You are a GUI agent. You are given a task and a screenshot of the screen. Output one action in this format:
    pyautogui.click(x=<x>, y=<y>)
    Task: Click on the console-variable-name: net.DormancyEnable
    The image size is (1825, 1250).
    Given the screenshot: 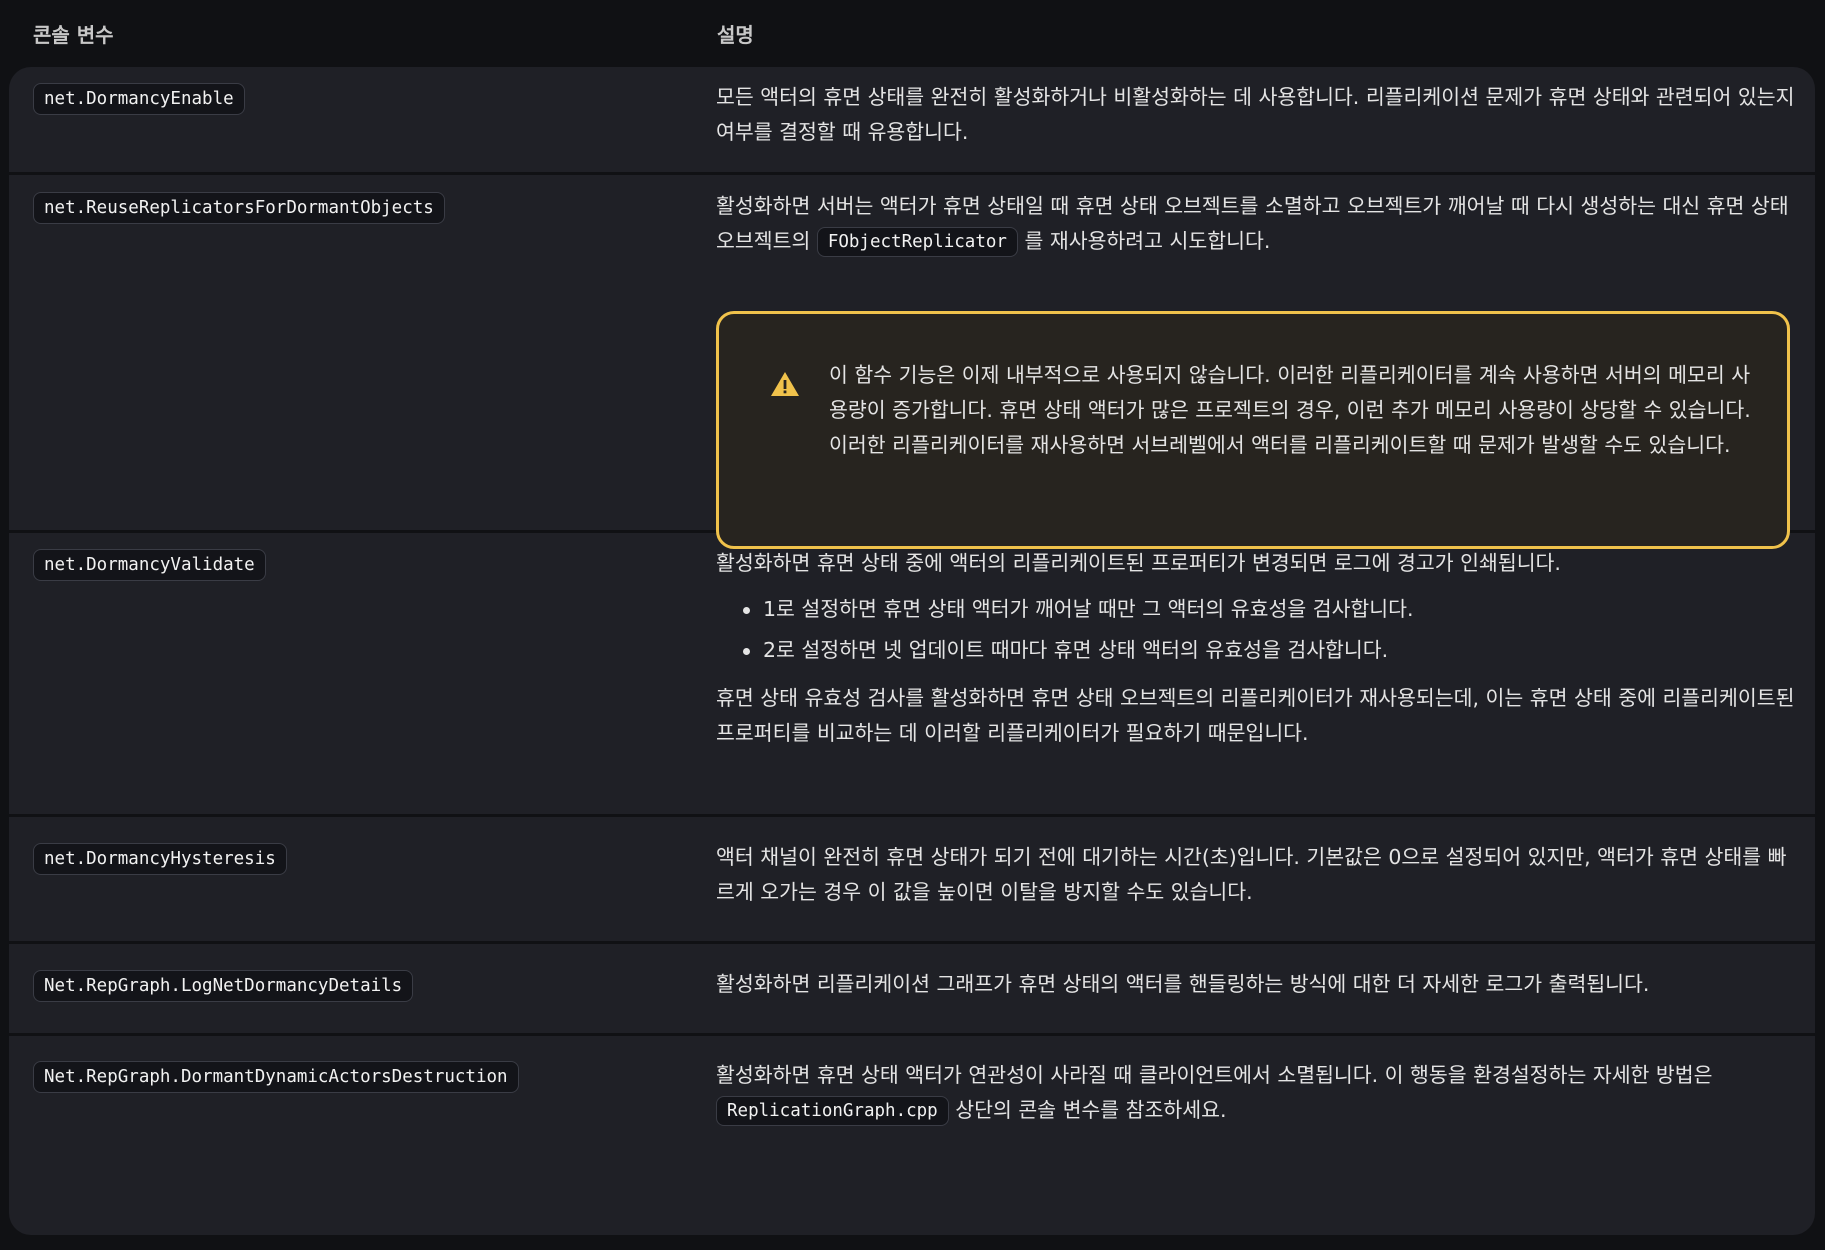 What is the action you would take?
    pyautogui.click(x=139, y=99)
    